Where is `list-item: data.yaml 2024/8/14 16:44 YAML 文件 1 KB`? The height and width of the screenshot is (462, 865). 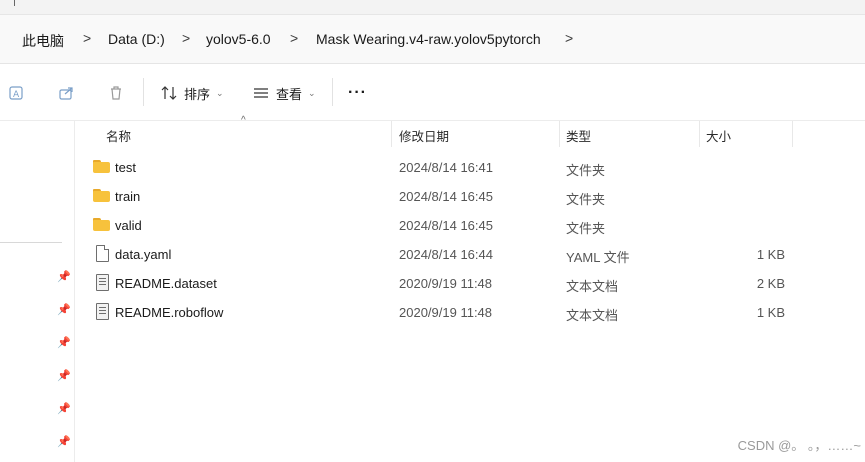
list-item: data.yaml 2024/8/14 16:44 YAML 文件 1 KB is located at coordinates (445, 255).